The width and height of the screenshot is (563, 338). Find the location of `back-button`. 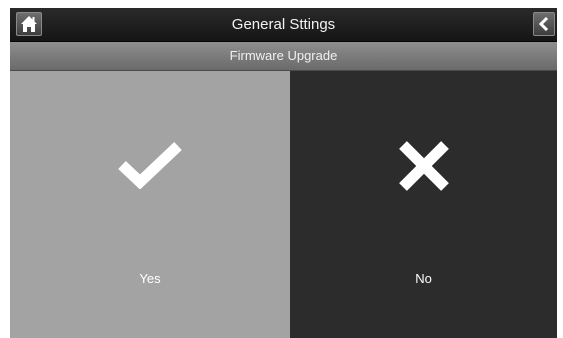

back-button is located at coordinates (544, 24).